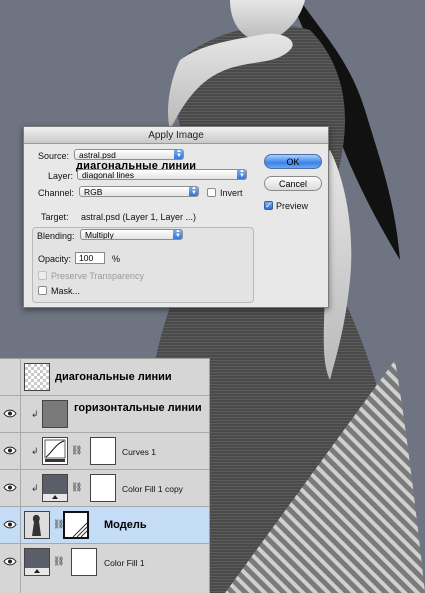 The width and height of the screenshot is (425, 593). Describe the element at coordinates (61, 176) in the screenshot. I see `layer-label: Layer:` at that location.